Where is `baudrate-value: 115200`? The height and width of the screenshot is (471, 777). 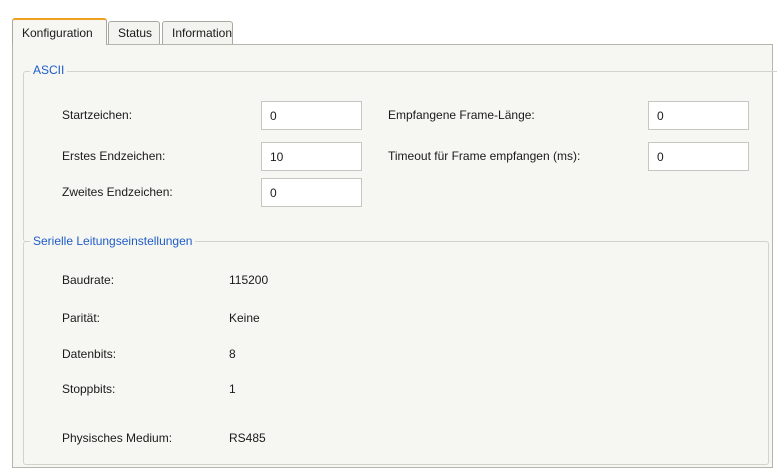 baudrate-value: 115200 is located at coordinates (249, 280).